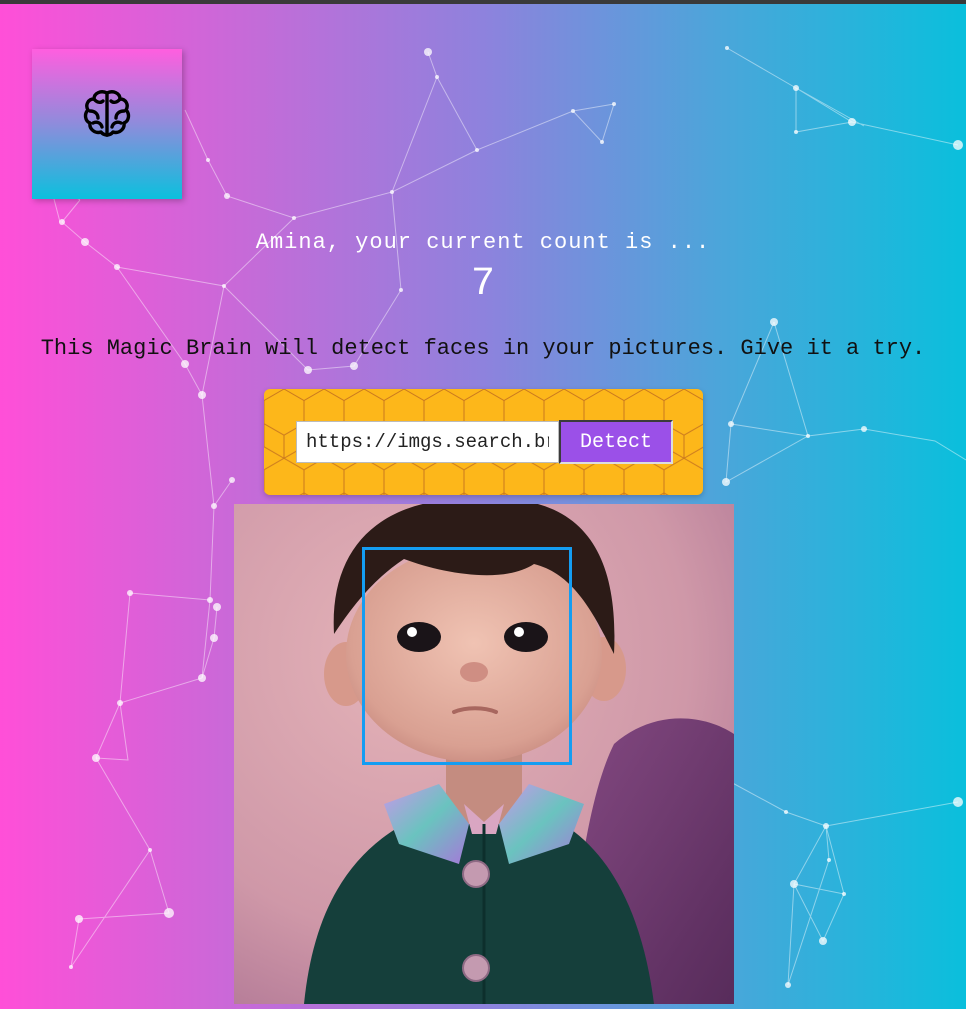 Image resolution: width=966 pixels, height=1009 pixels. I want to click on brain-icon, so click(107, 113).